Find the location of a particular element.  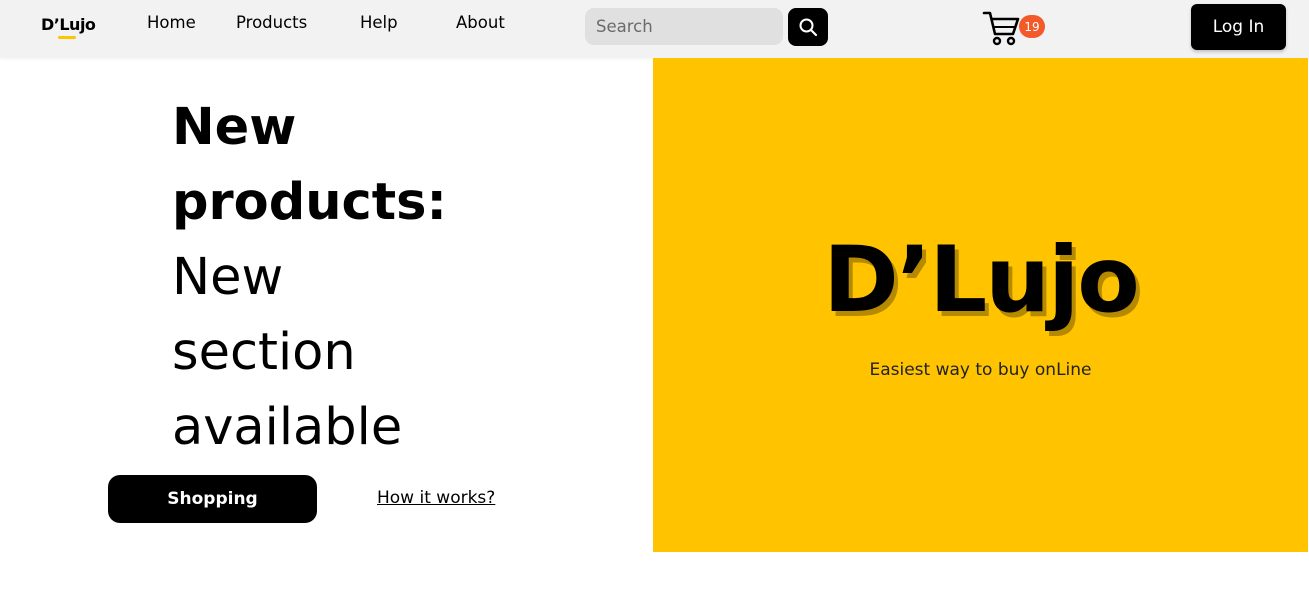

cart-count-badge: 19 is located at coordinates (1032, 26).